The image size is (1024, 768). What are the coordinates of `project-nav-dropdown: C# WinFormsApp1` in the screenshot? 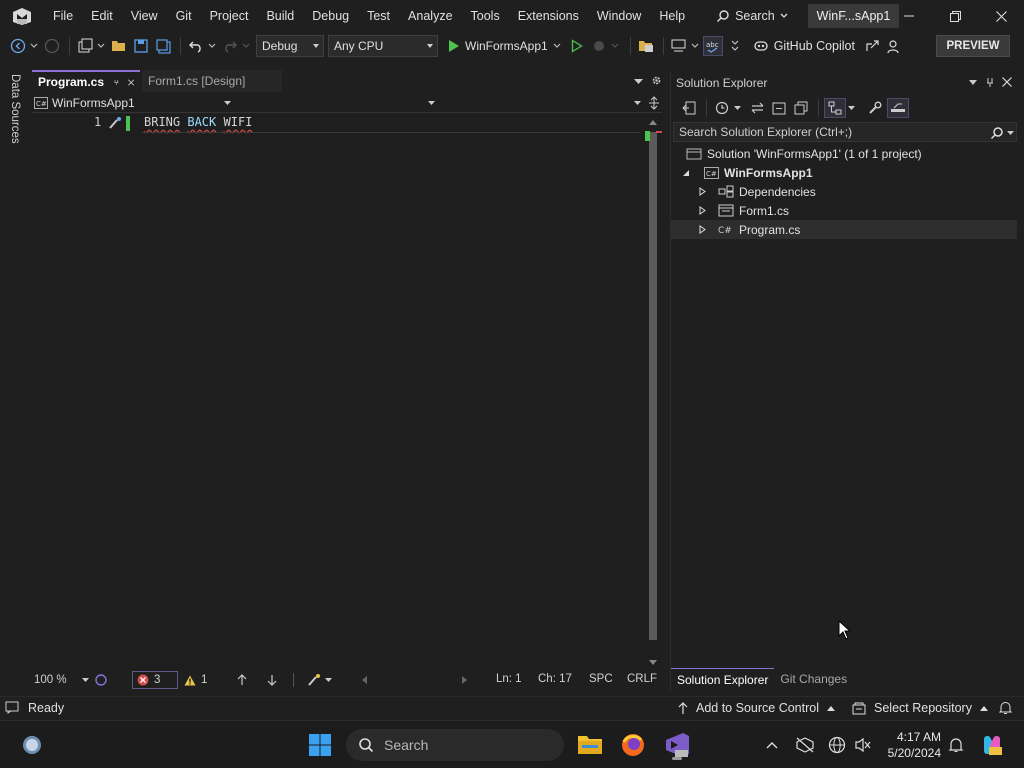 It's located at (134, 103).